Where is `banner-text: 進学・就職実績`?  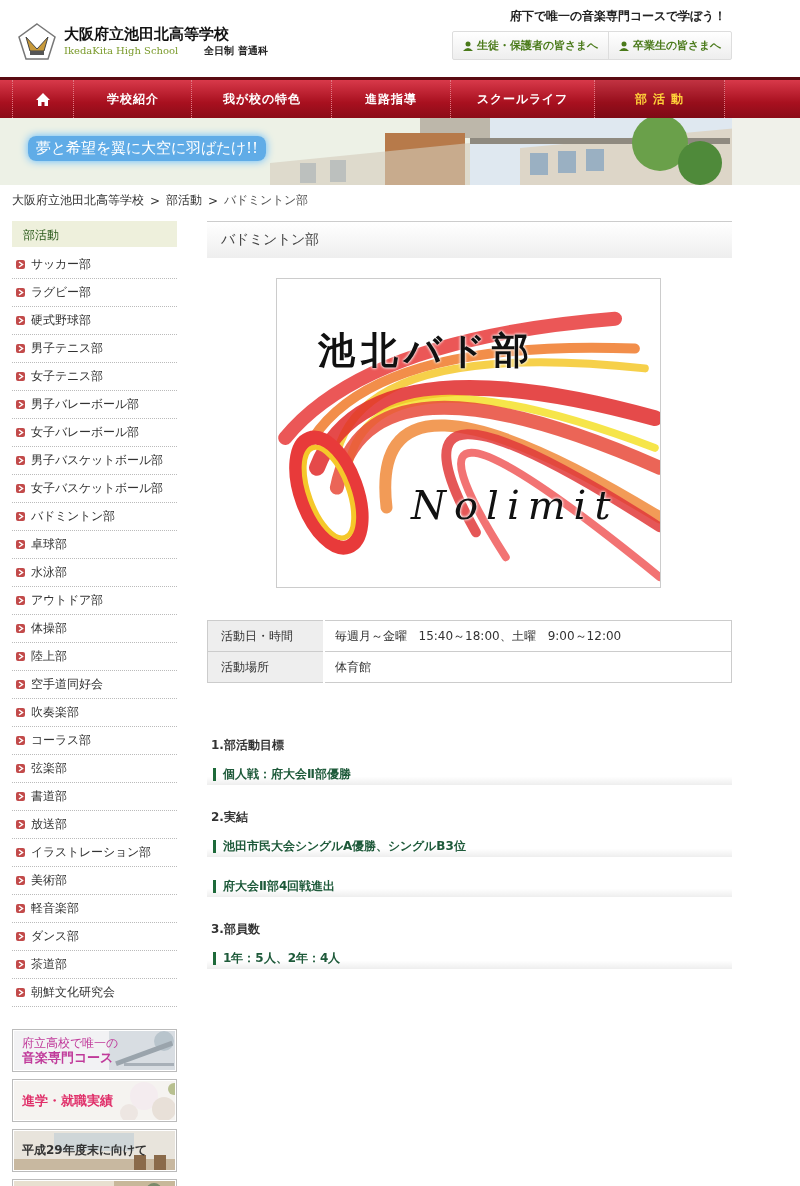
banner-text: 進学・就職実績 is located at coordinates (68, 1100).